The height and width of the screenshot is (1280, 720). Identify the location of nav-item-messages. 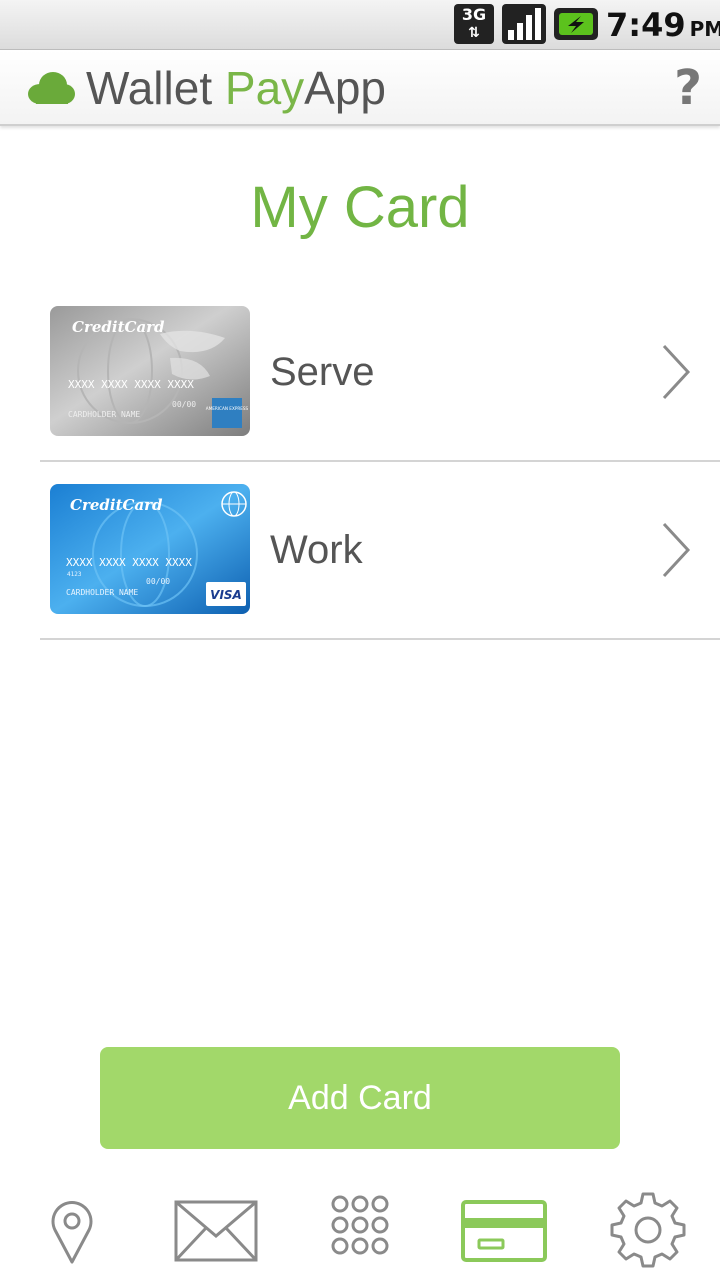
(216, 1230).